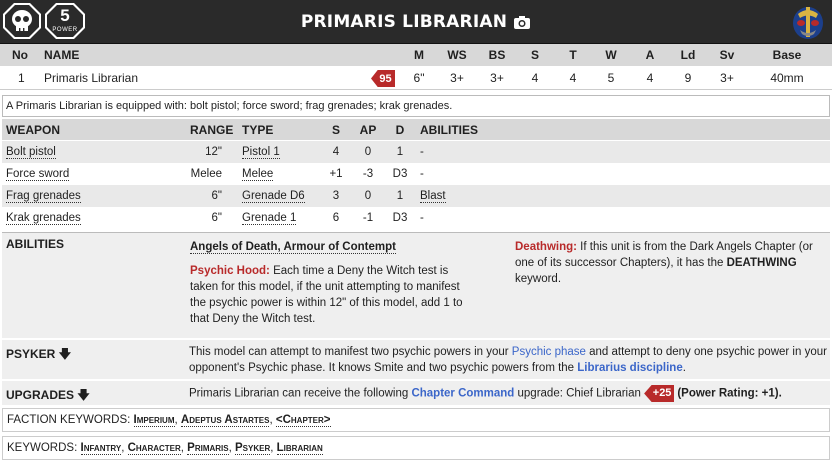 The height and width of the screenshot is (462, 832). What do you see at coordinates (208, 448) in the screenshot?
I see `keyword: Primaris` at bounding box center [208, 448].